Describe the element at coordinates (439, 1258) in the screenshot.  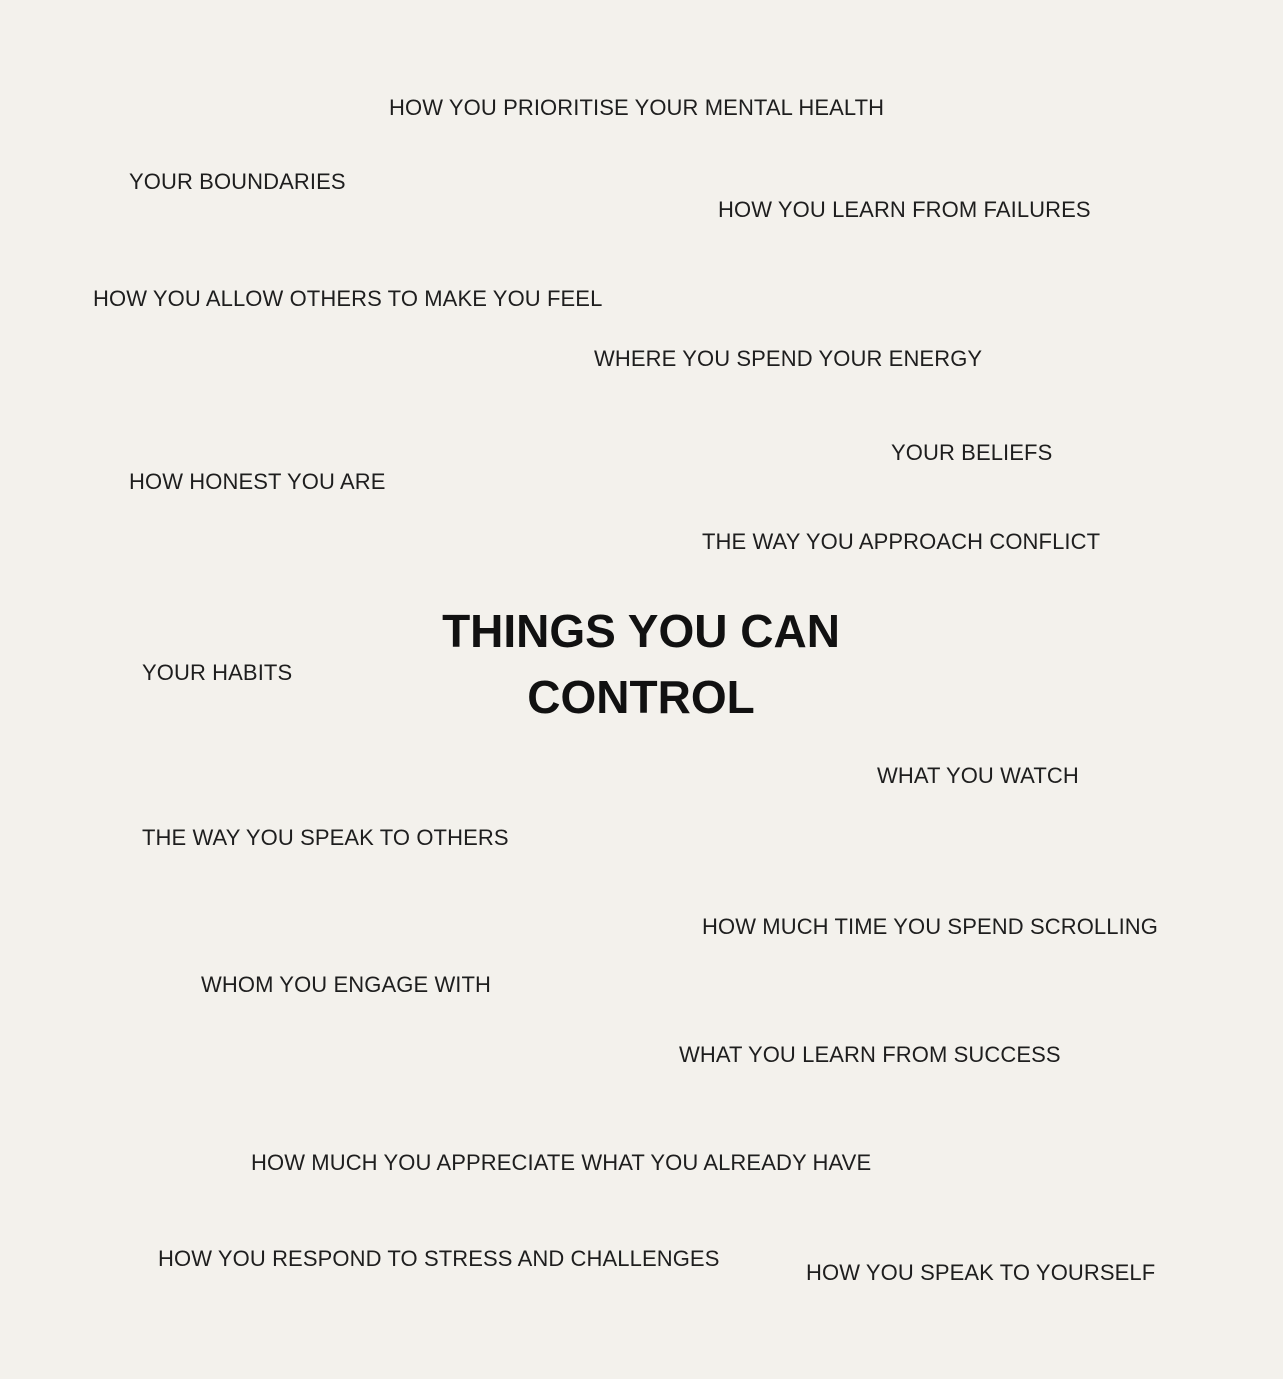
I see `item-stress: HOW YOU RESPOND TO STRESS AND CHALLENGES` at that location.